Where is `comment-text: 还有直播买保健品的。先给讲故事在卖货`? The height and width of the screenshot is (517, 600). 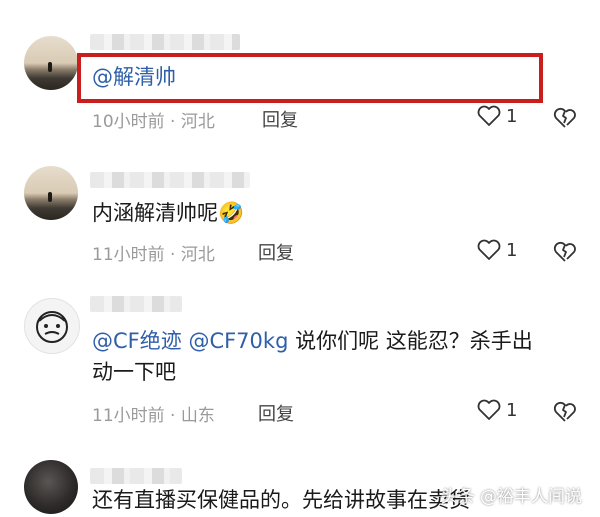
comment-text: 还有直播买保健品的。先给讲故事在卖货 is located at coordinates (281, 500).